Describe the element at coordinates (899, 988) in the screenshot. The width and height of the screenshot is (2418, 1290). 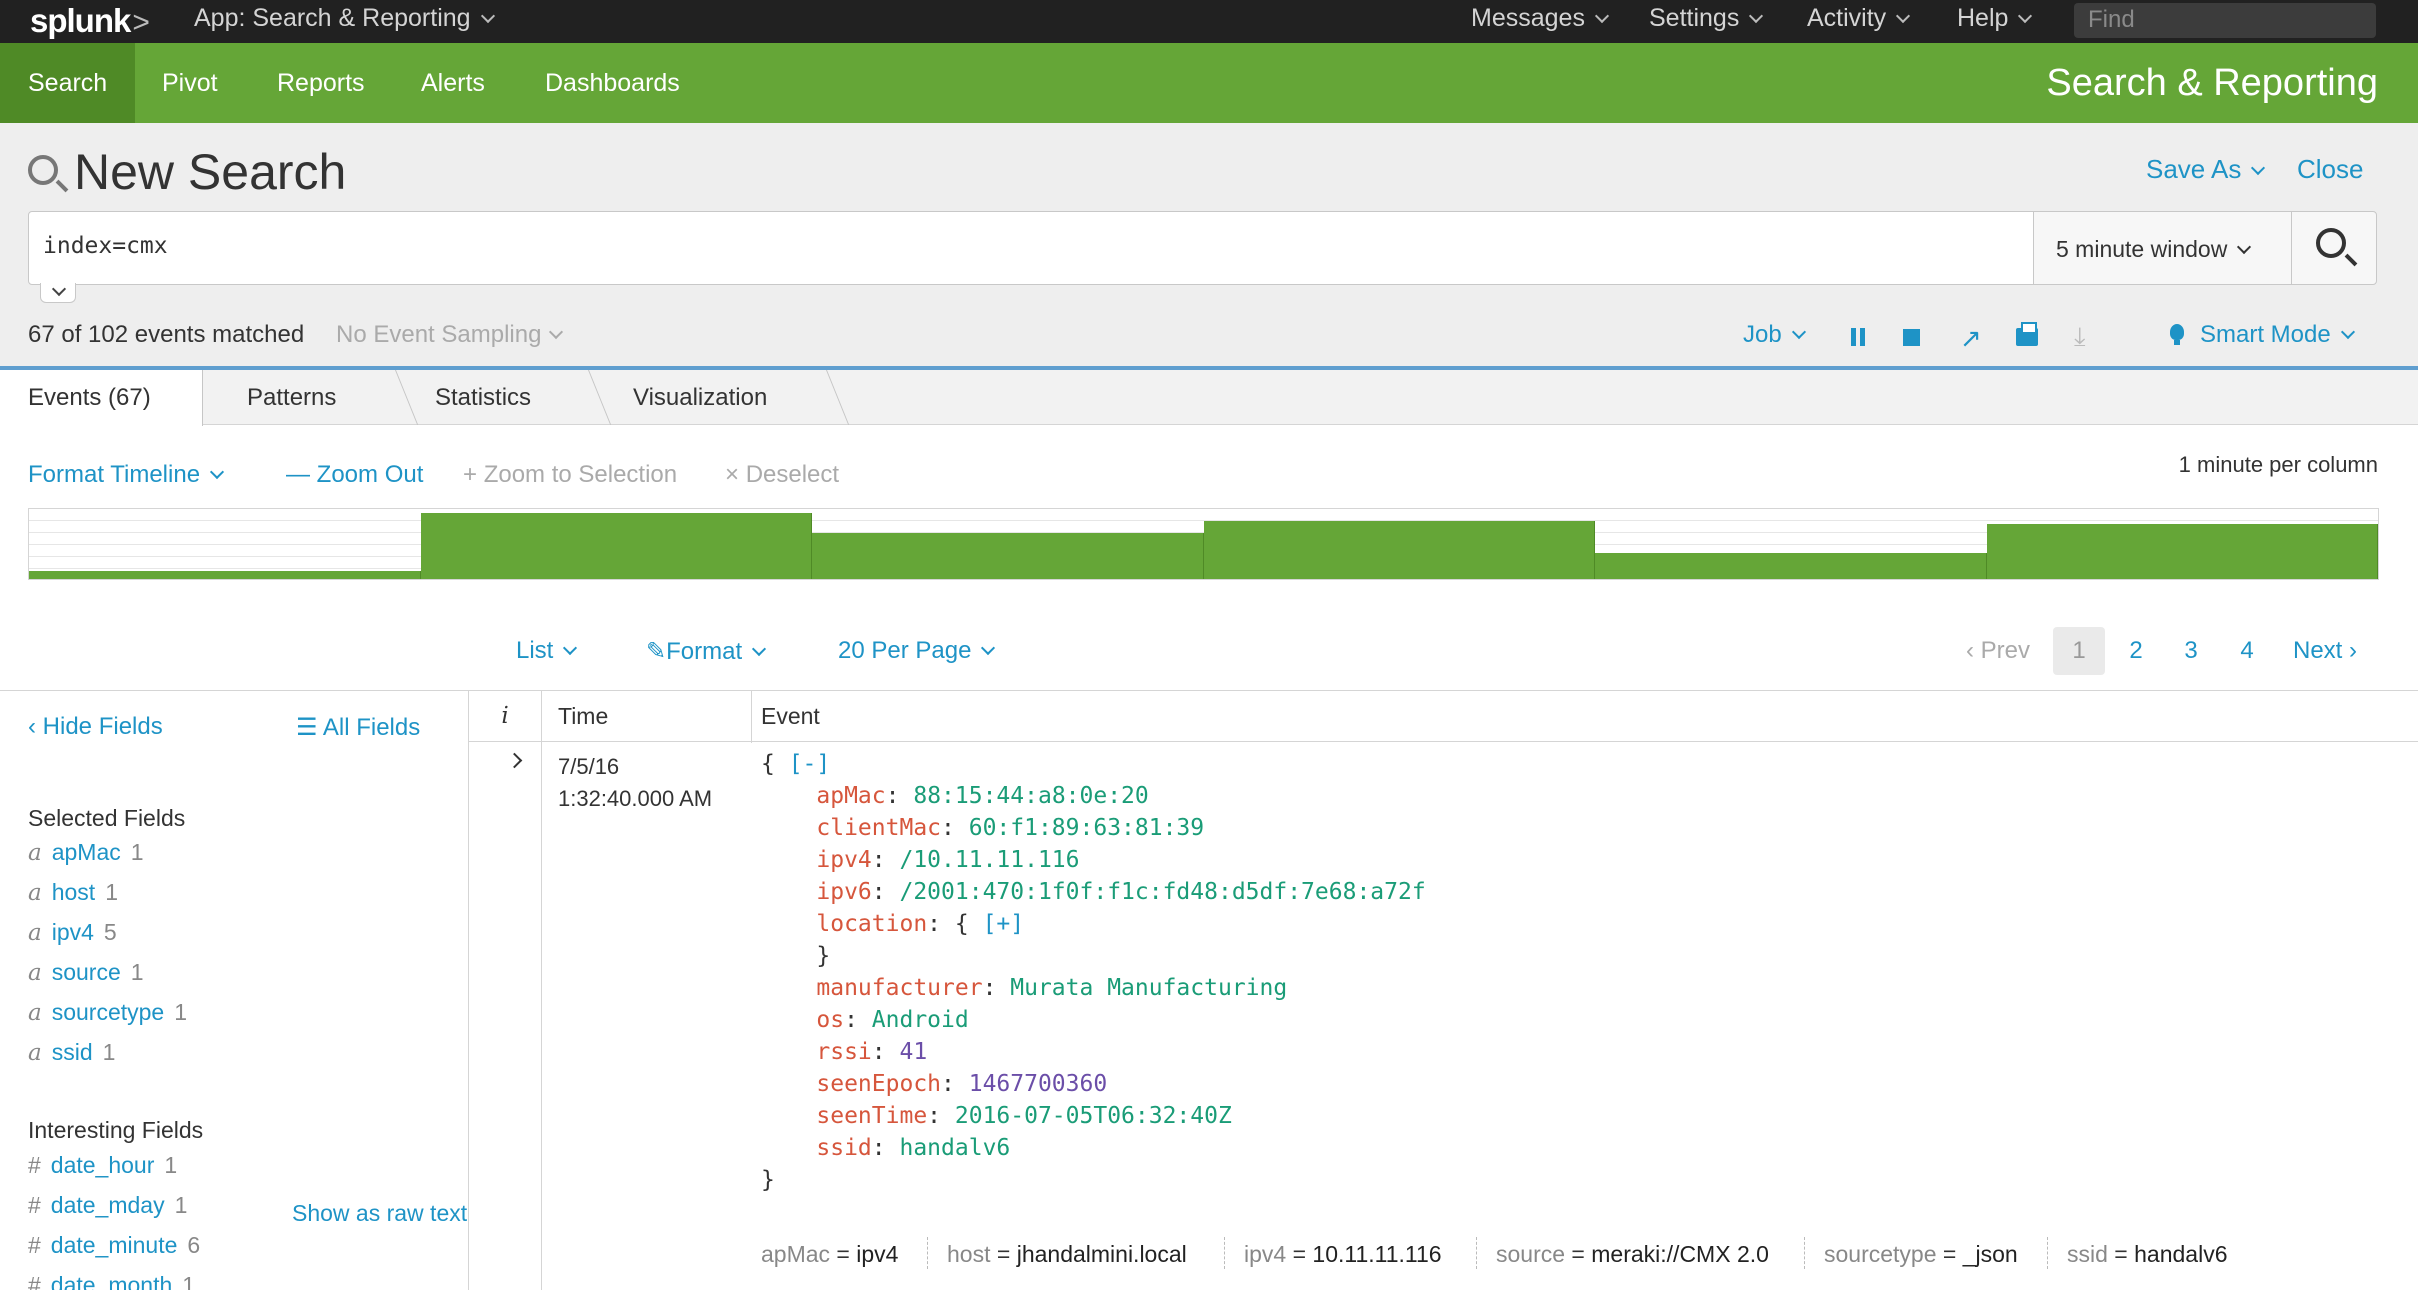
I see `json-key: manufacturer` at that location.